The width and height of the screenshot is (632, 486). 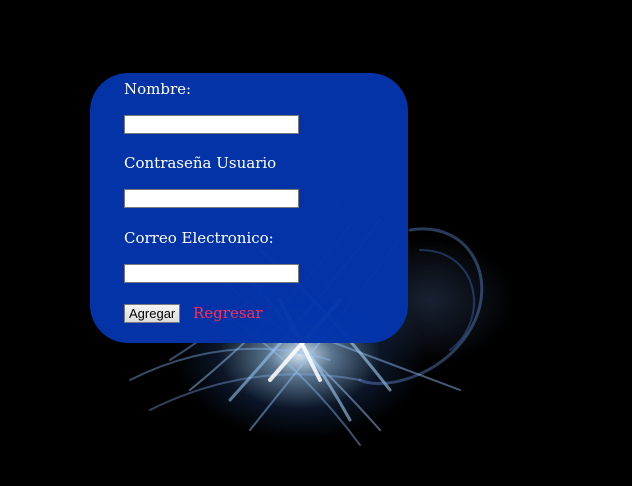 I want to click on name-input, so click(x=211, y=124).